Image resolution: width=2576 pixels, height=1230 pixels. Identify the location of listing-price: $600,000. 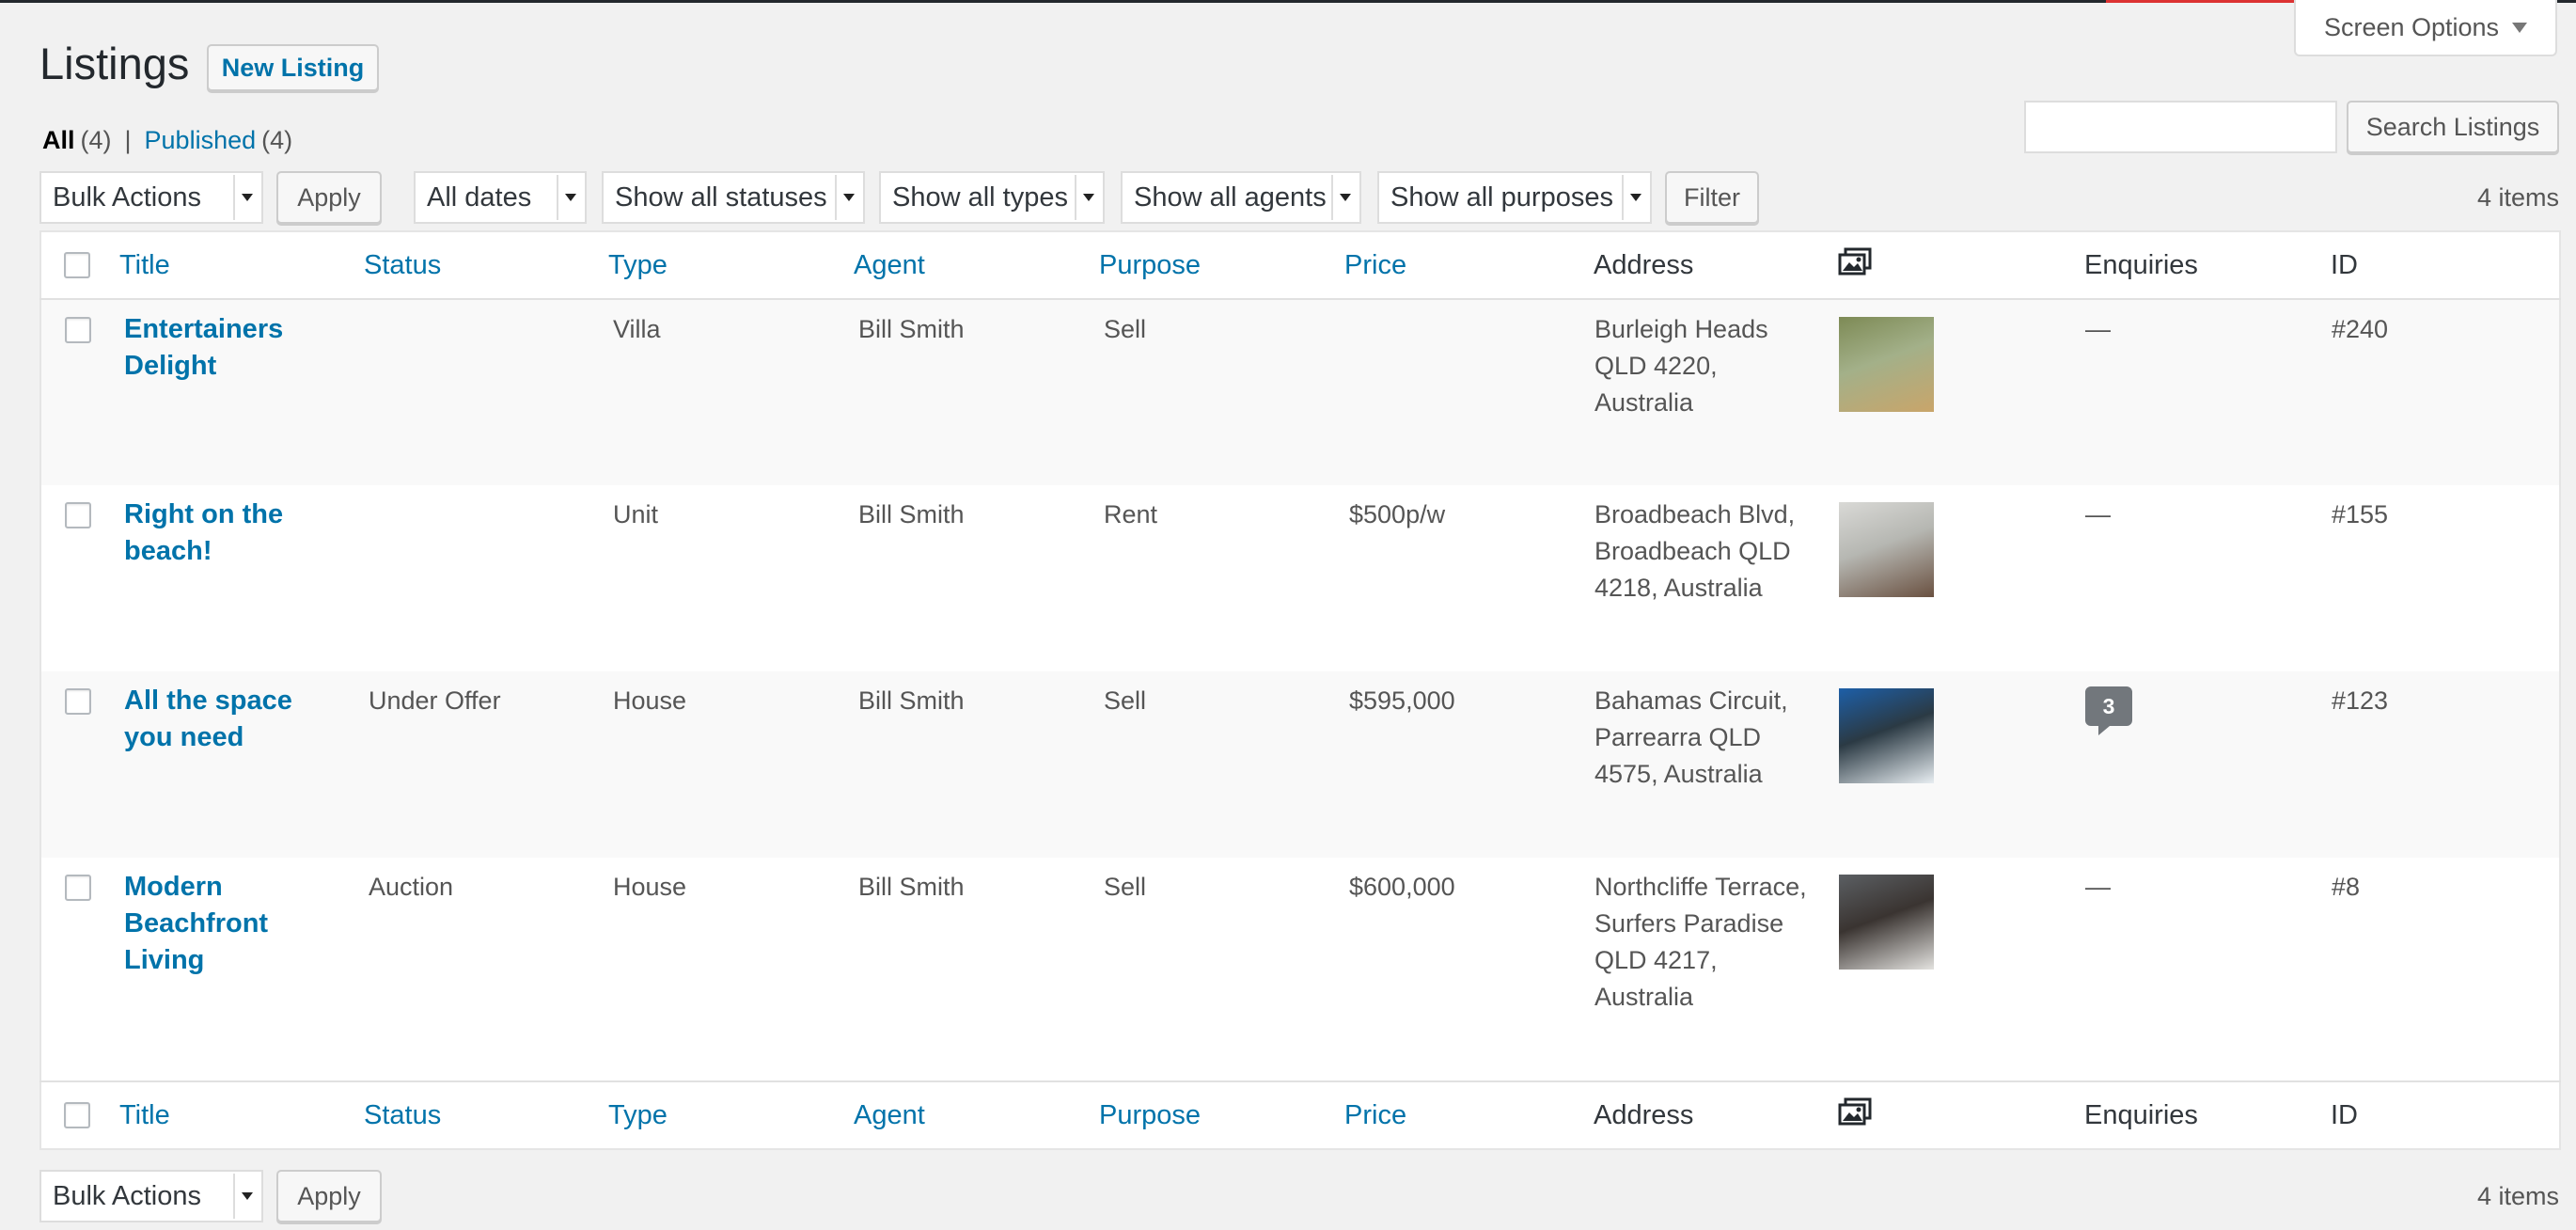
(1402, 887).